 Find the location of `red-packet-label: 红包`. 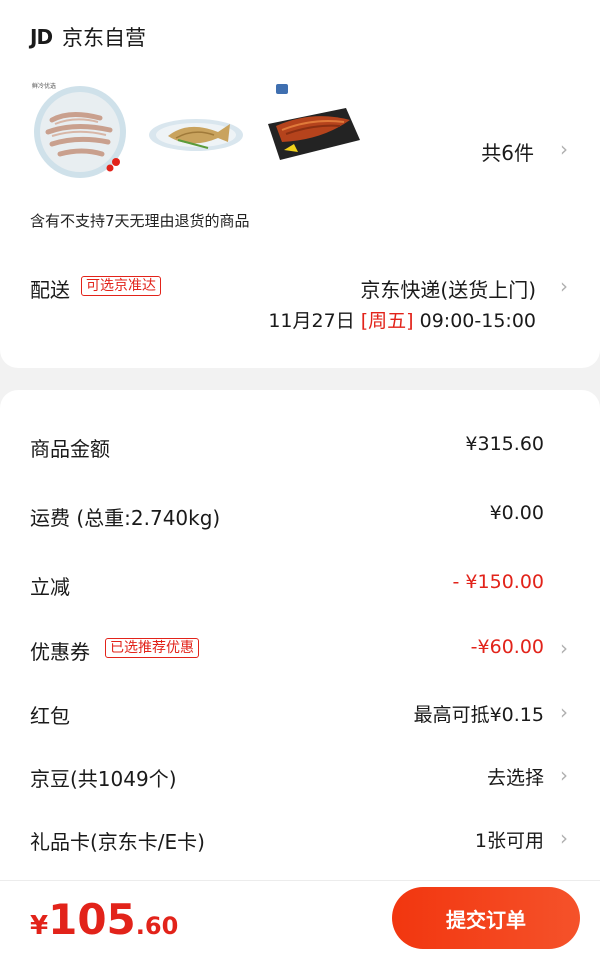

red-packet-label: 红包 is located at coordinates (50, 716).